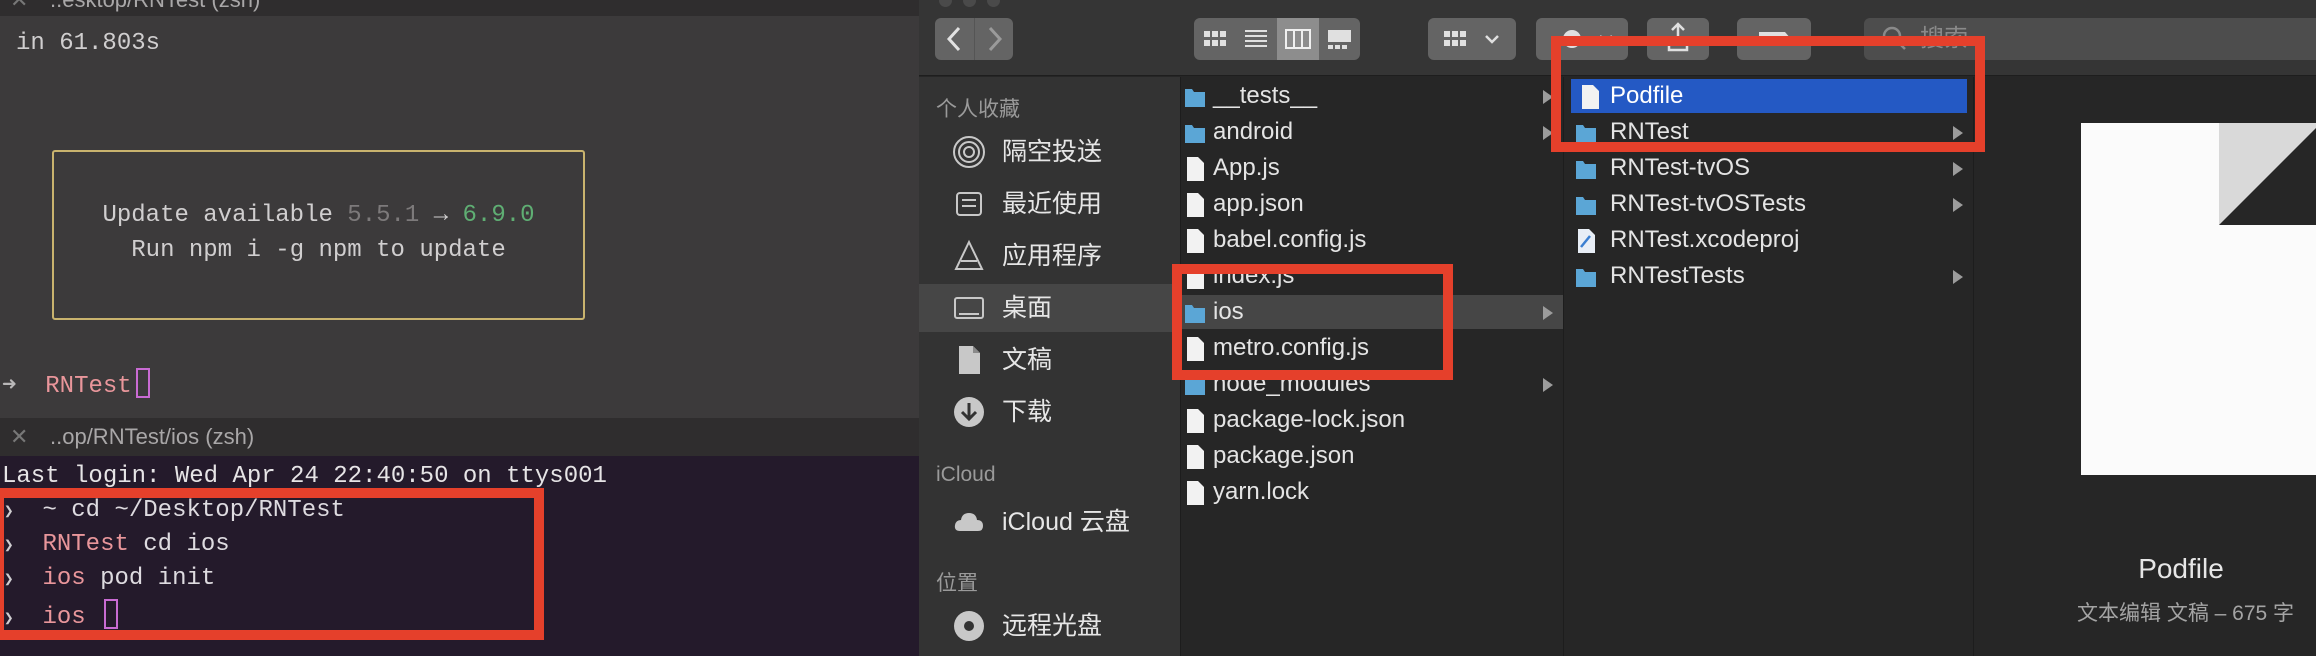 Image resolution: width=2316 pixels, height=656 pixels. What do you see at coordinates (2090, 39) in the screenshot?
I see `search-input: 搜索` at bounding box center [2090, 39].